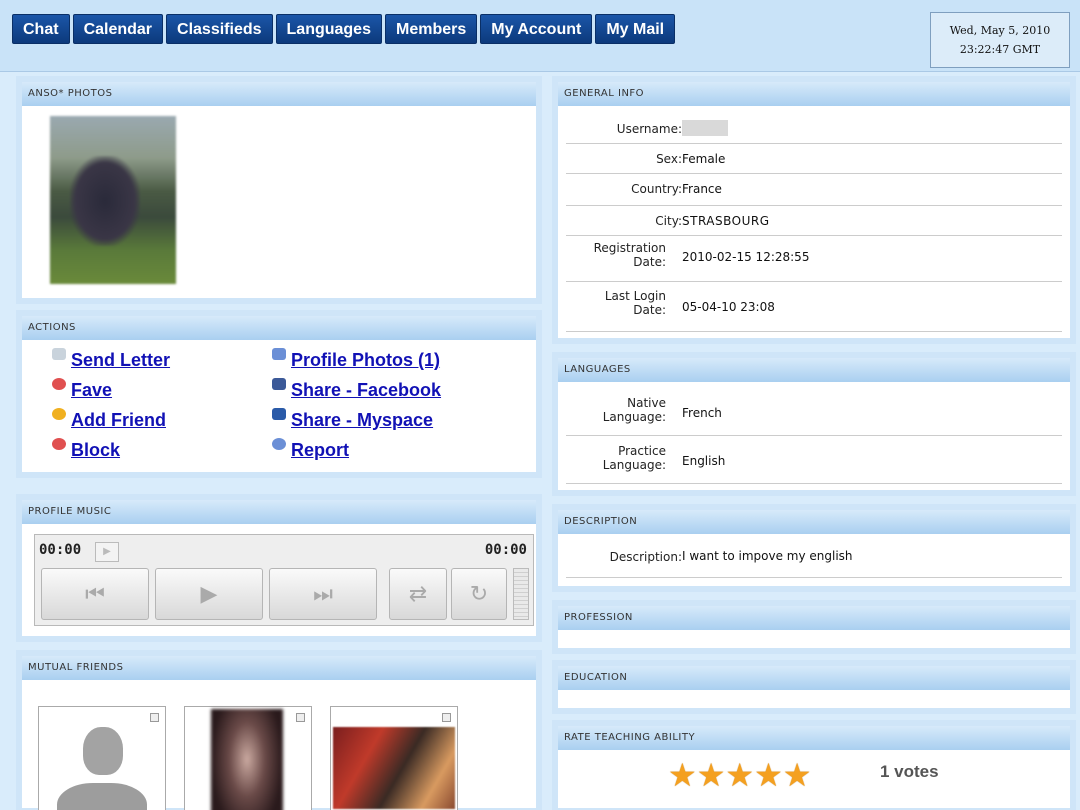 Image resolution: width=1080 pixels, height=810 pixels. What do you see at coordinates (219, 29) in the screenshot?
I see `nav-tab-classifieds: Classifieds` at bounding box center [219, 29].